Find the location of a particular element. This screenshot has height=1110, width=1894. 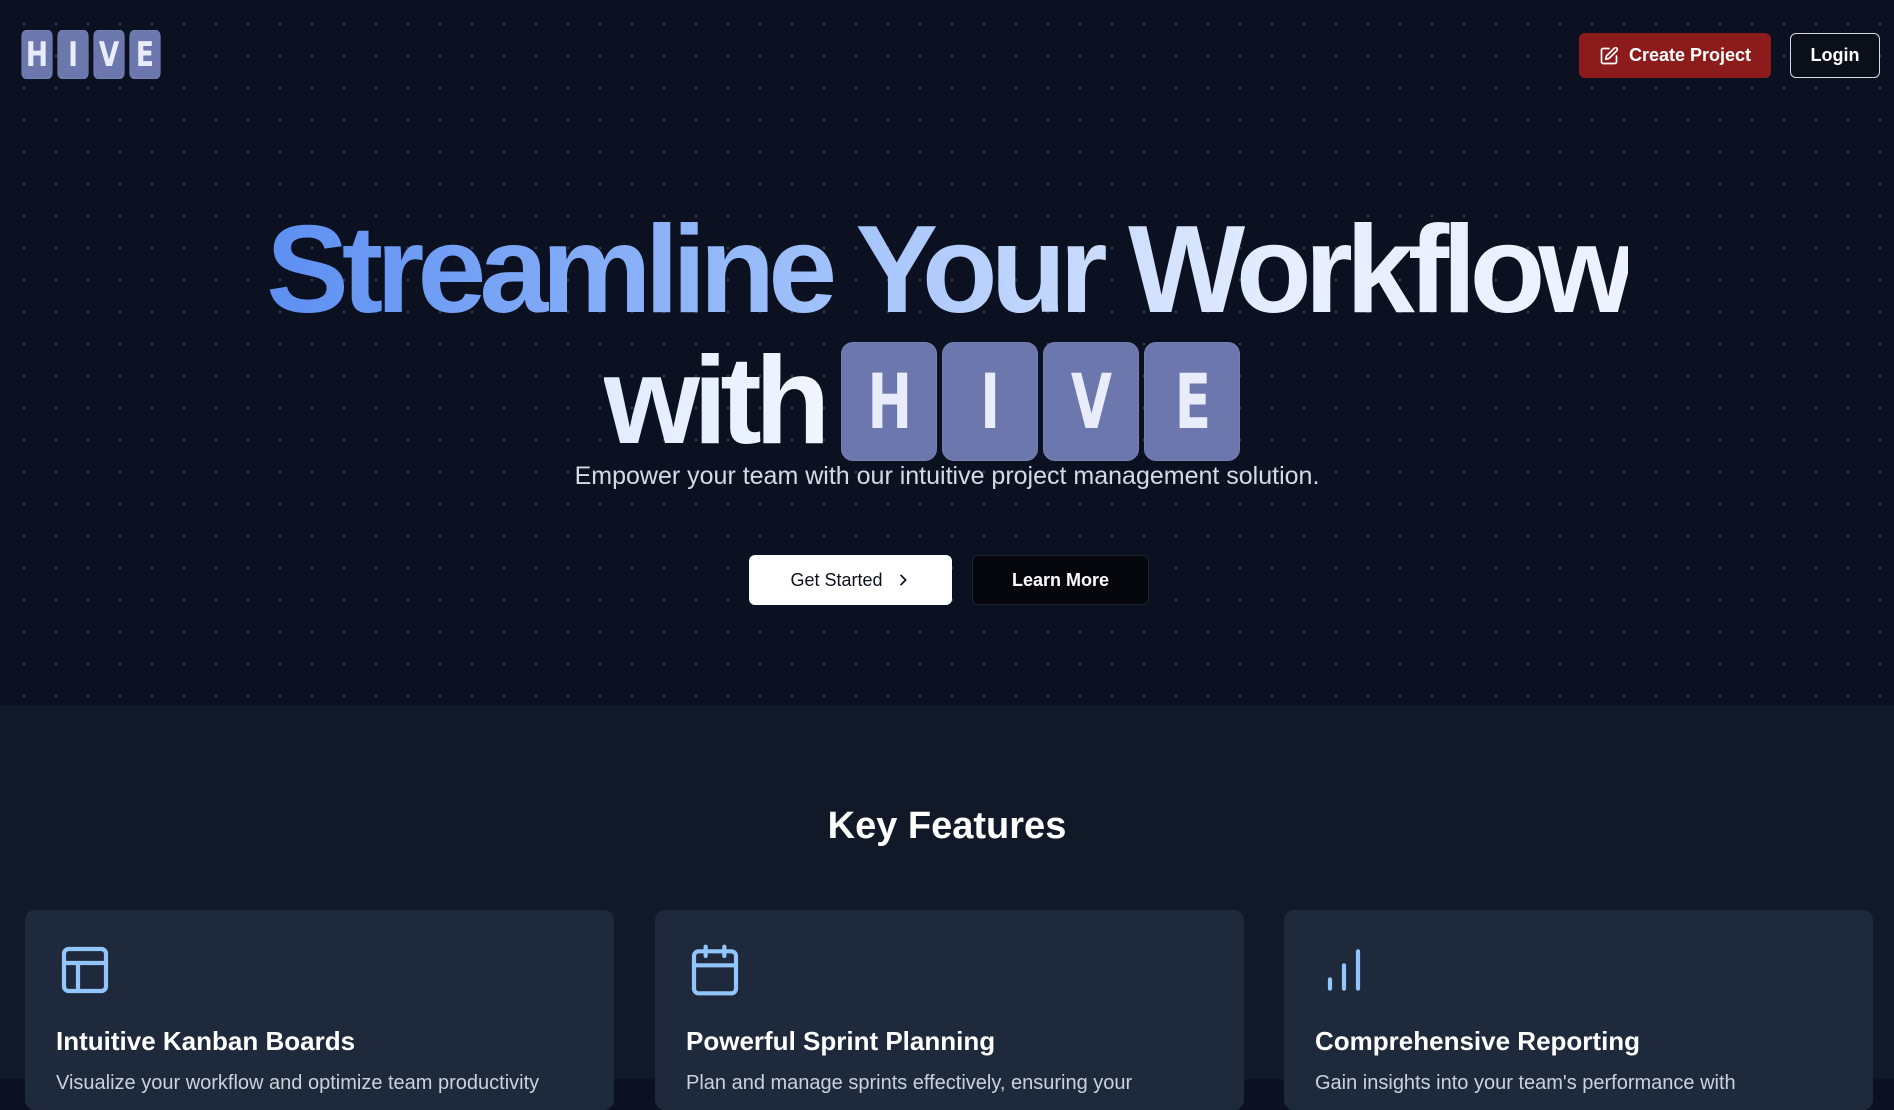

wordmark-tile: H is located at coordinates (889, 401).